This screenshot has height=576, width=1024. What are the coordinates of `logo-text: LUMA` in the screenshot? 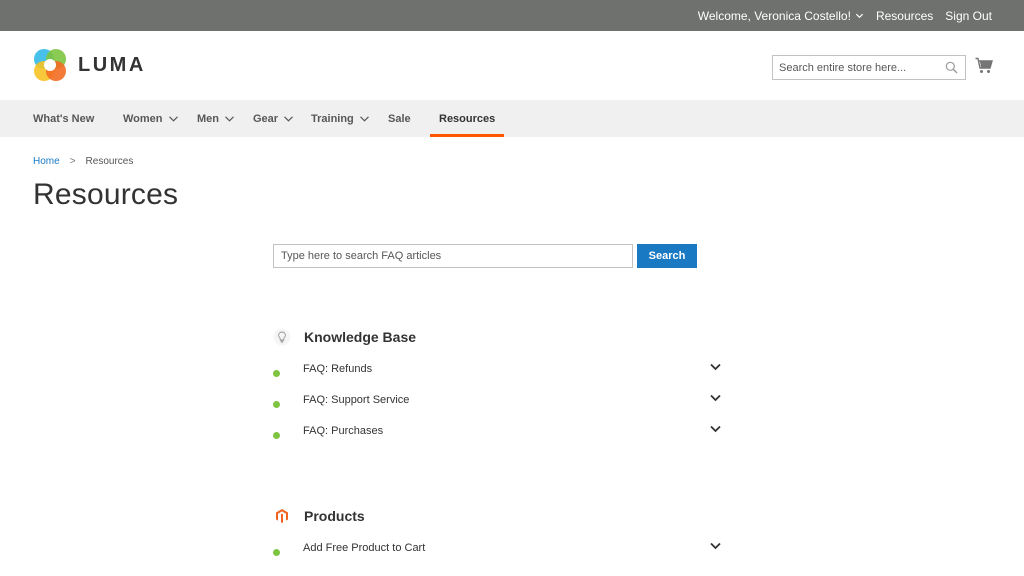 It's located at (112, 64).